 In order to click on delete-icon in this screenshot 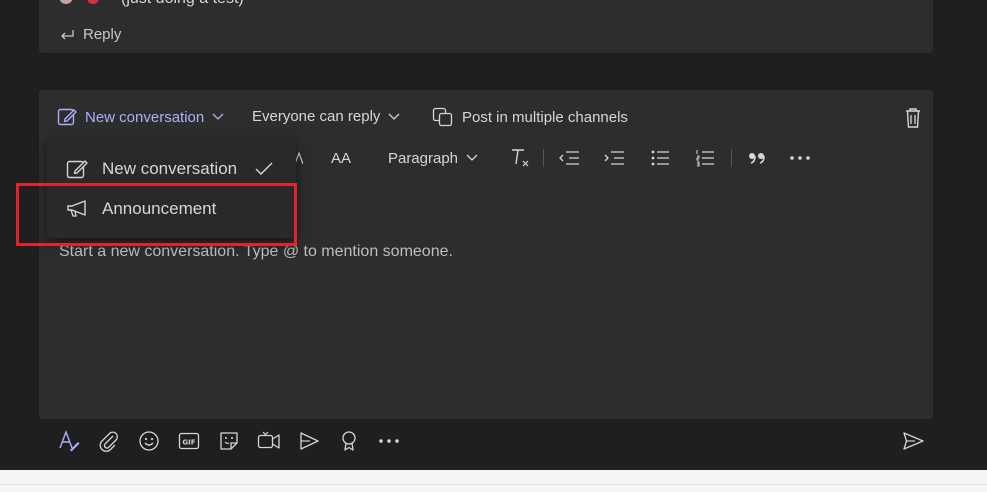, I will do `click(913, 118)`.